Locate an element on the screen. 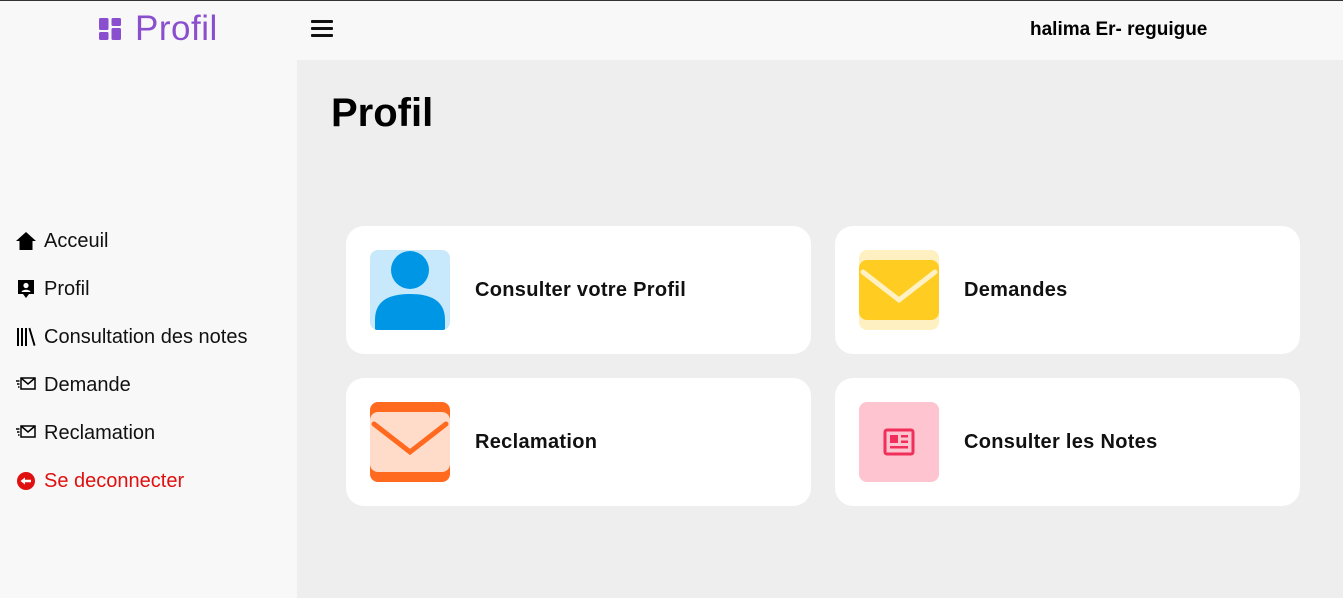 The height and width of the screenshot is (598, 1343). sidebar-item-consultation-des-notes: Consultation des notes is located at coordinates (131, 337).